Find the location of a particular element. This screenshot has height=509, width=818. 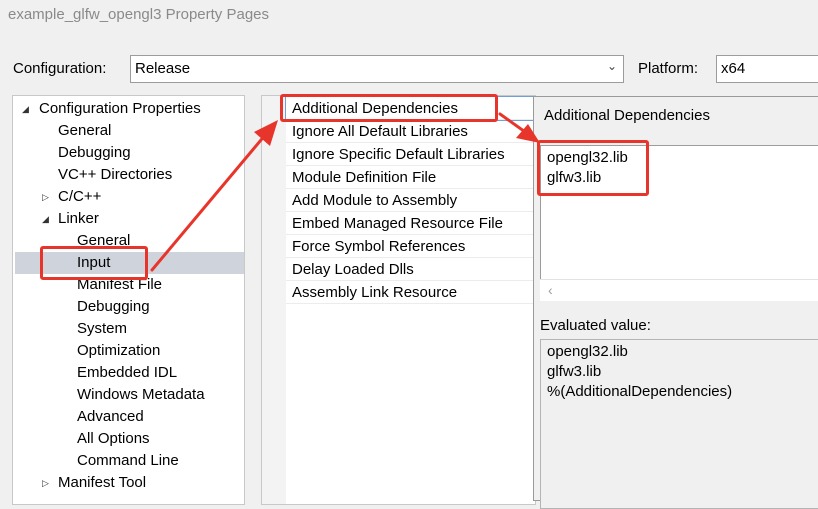

tree-item-windows-metadata: Windows Metadata is located at coordinates (141, 395).